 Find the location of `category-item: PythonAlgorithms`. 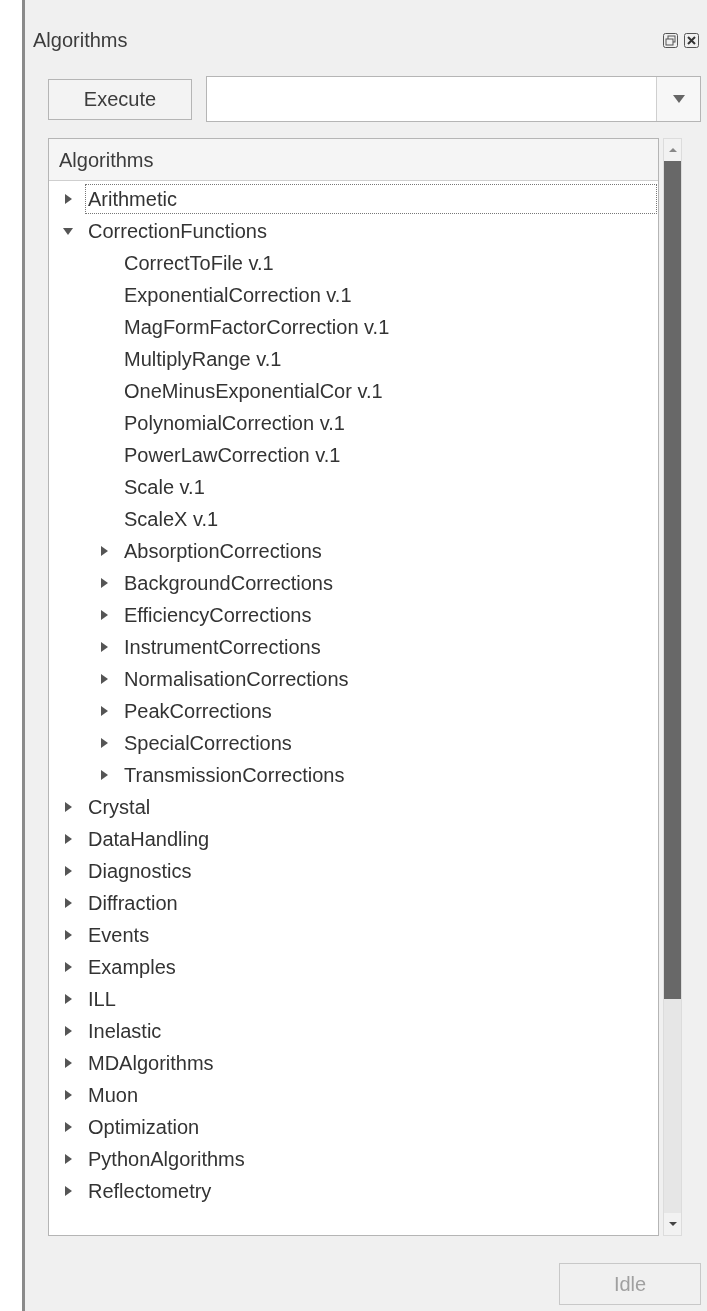

category-item: PythonAlgorithms is located at coordinates (166, 1159).